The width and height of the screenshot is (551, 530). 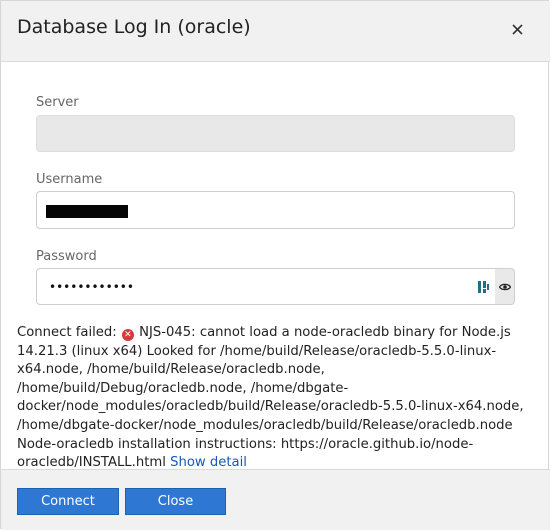 I want to click on password-label: Password, so click(x=66, y=256).